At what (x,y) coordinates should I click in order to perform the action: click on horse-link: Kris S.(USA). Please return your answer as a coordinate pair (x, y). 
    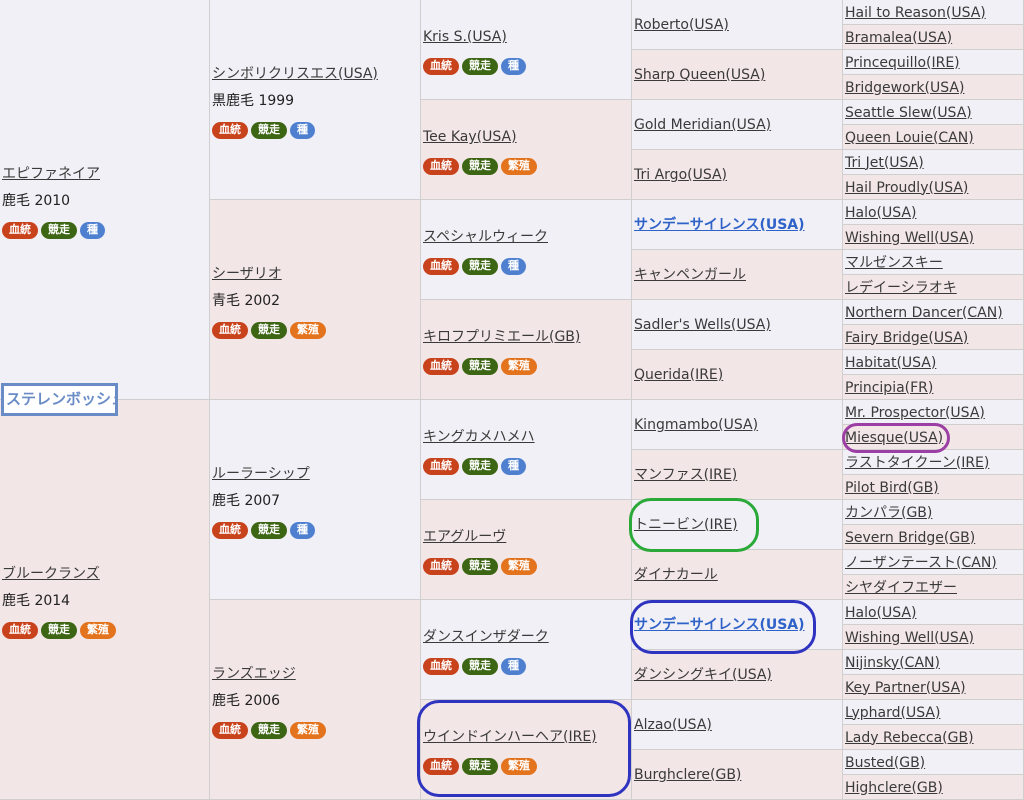
    Looking at the image, I should click on (526, 37).